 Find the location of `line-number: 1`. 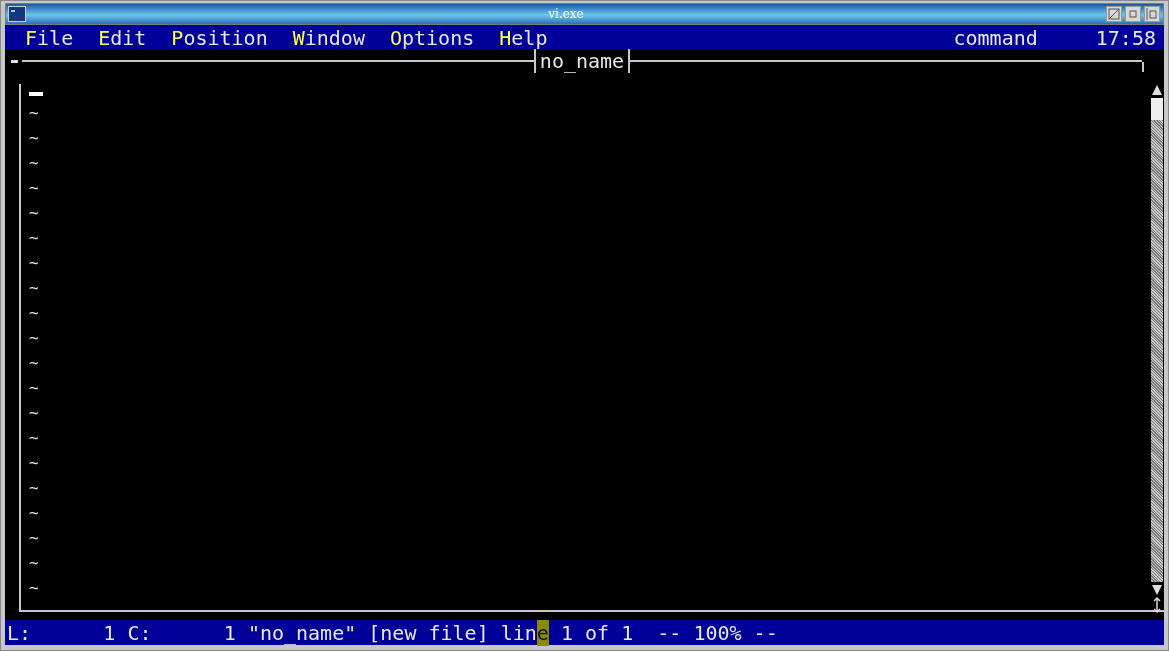

line-number: 1 is located at coordinates (109, 632).